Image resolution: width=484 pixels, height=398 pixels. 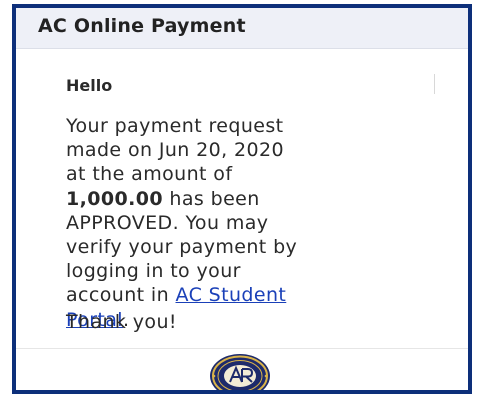 What do you see at coordinates (114, 198) in the screenshot?
I see `payment-amount: 1,000.00` at bounding box center [114, 198].